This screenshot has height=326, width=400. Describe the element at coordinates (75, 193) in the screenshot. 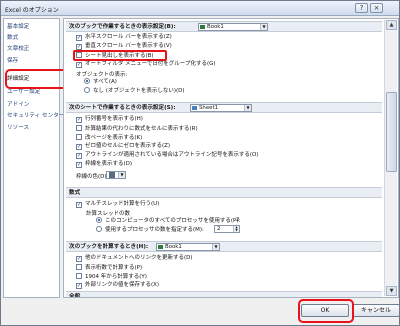

I see `section-title: 数式` at that location.